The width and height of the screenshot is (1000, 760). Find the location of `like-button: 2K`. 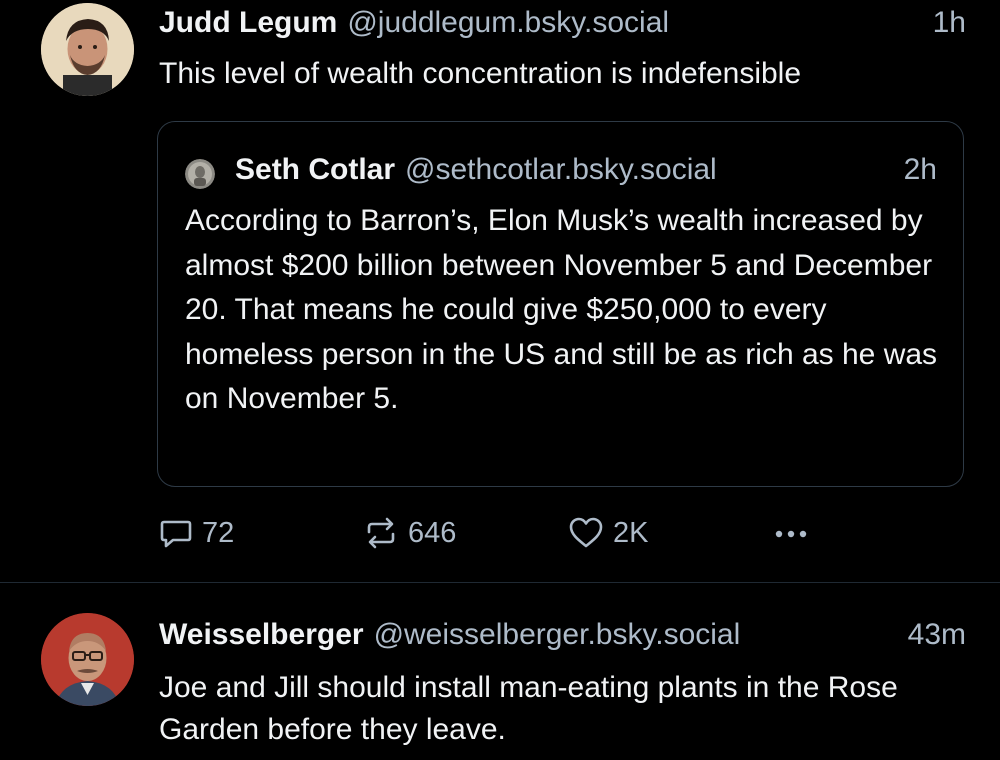

like-button: 2K is located at coordinates (608, 533).